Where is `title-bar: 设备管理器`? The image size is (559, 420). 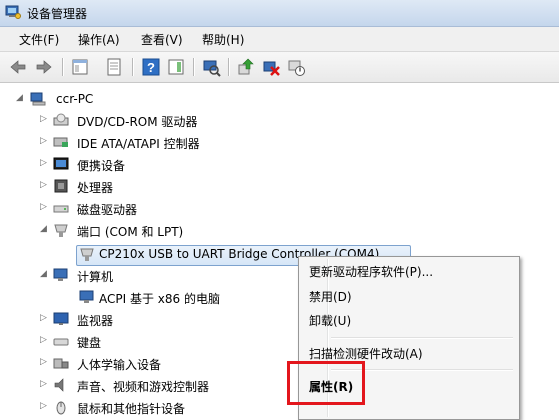
title-bar: 设备管理器 is located at coordinates (279, 13).